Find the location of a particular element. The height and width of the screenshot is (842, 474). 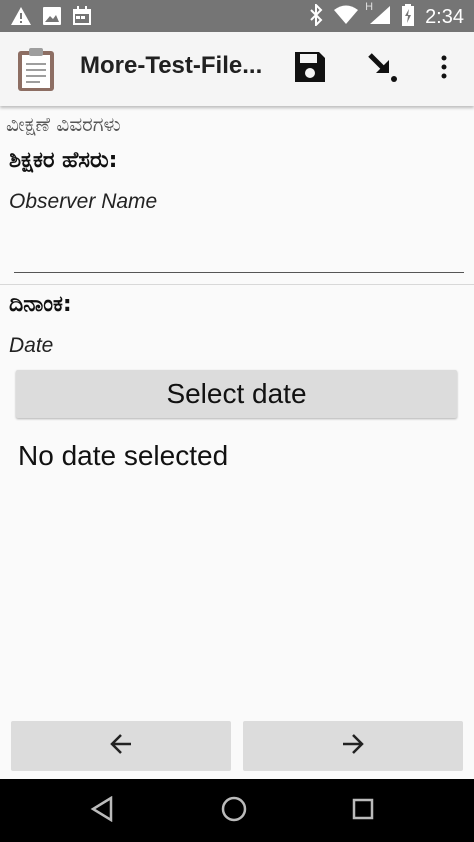

clipboard-app-icon is located at coordinates (36, 71).